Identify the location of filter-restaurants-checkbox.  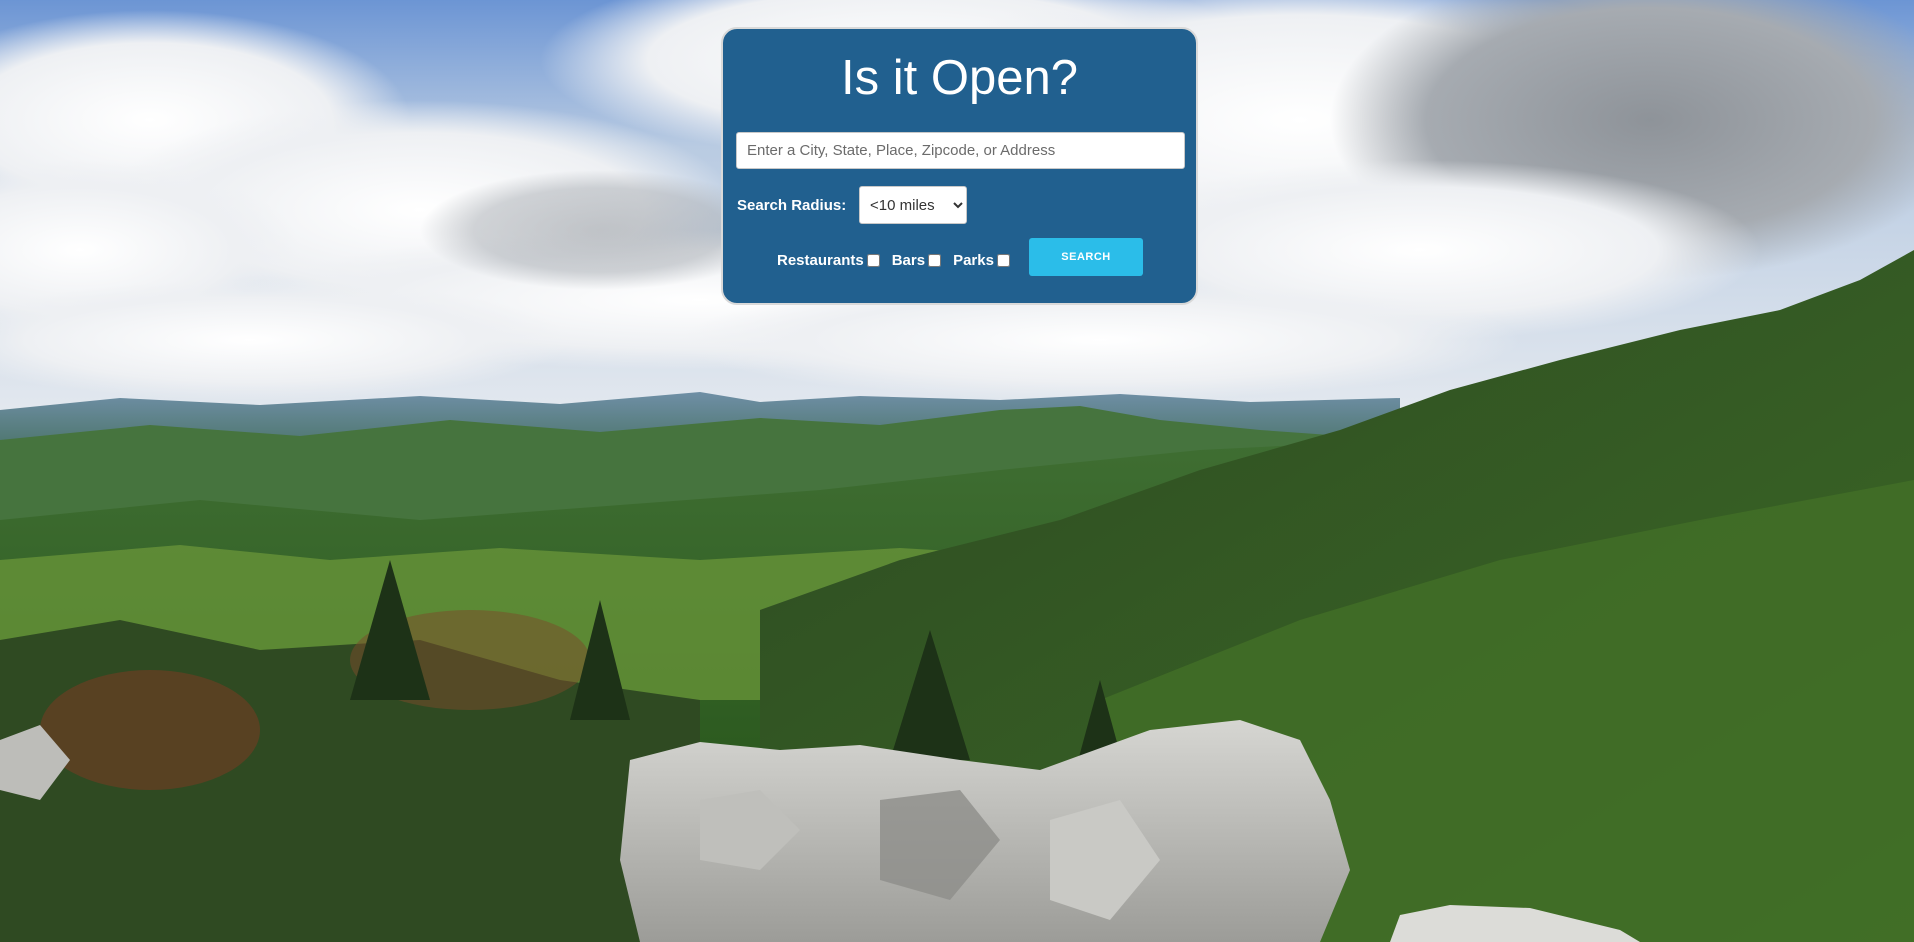
(873, 260).